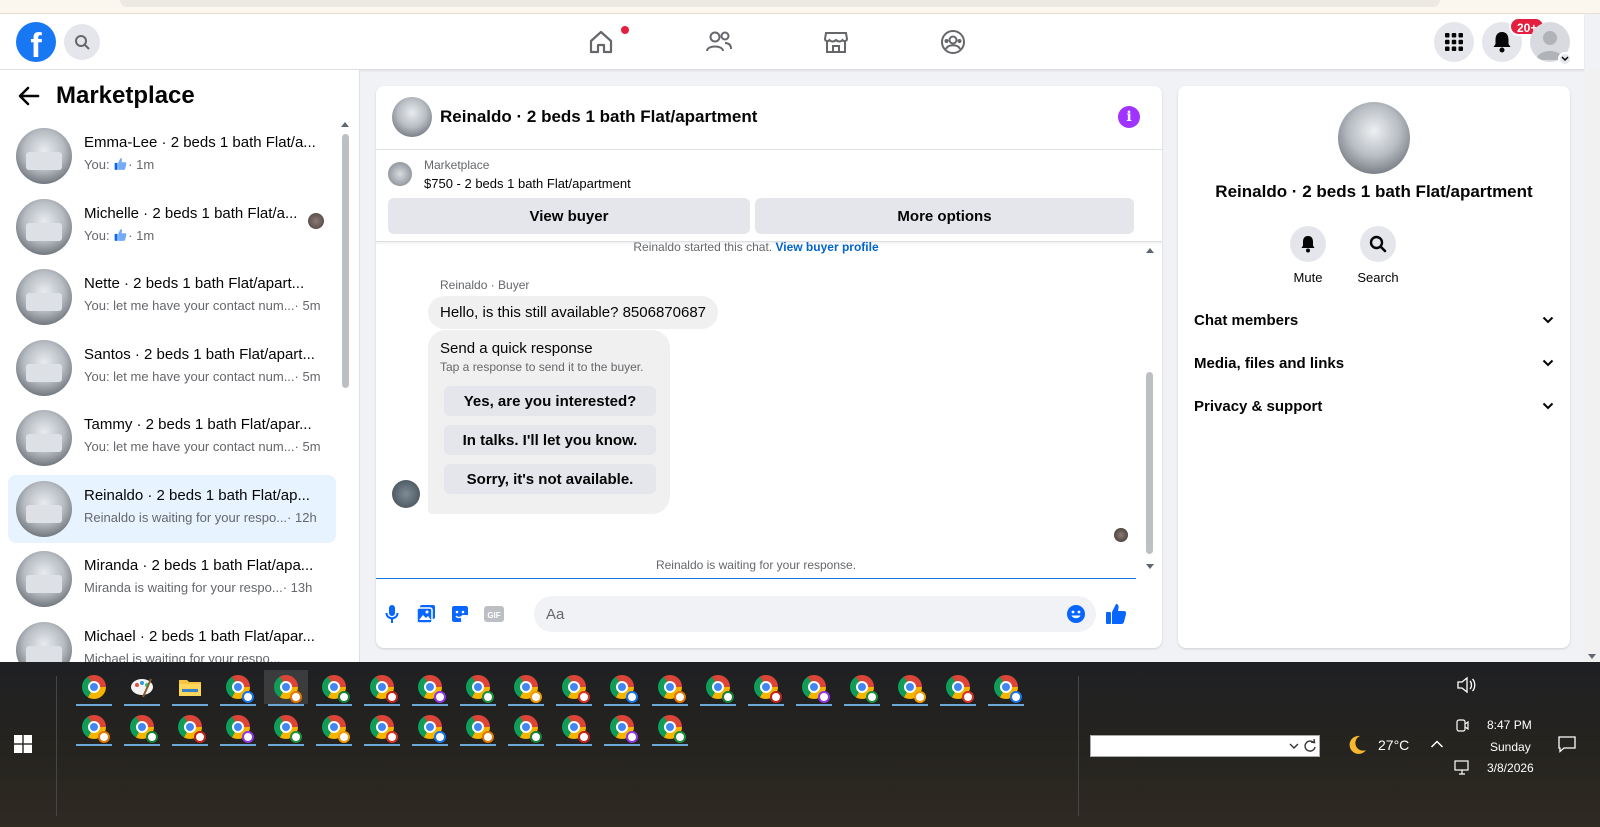 Image resolution: width=1600 pixels, height=827 pixels. What do you see at coordinates (1374, 138) in the screenshot?
I see `details-avatar` at bounding box center [1374, 138].